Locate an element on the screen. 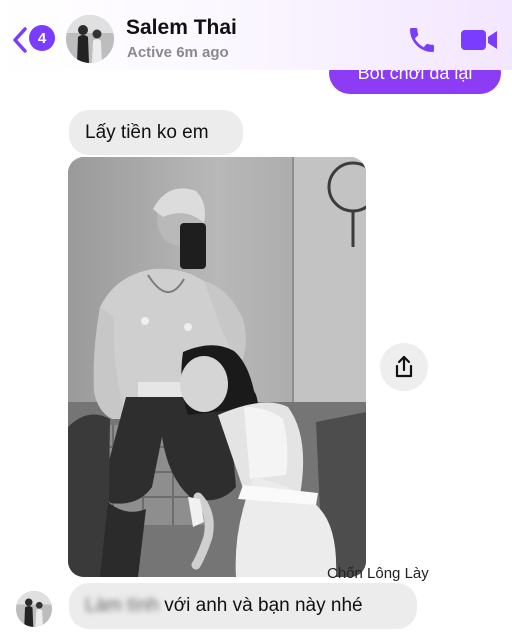 The image size is (512, 640). sender-avatar is located at coordinates (34, 609).